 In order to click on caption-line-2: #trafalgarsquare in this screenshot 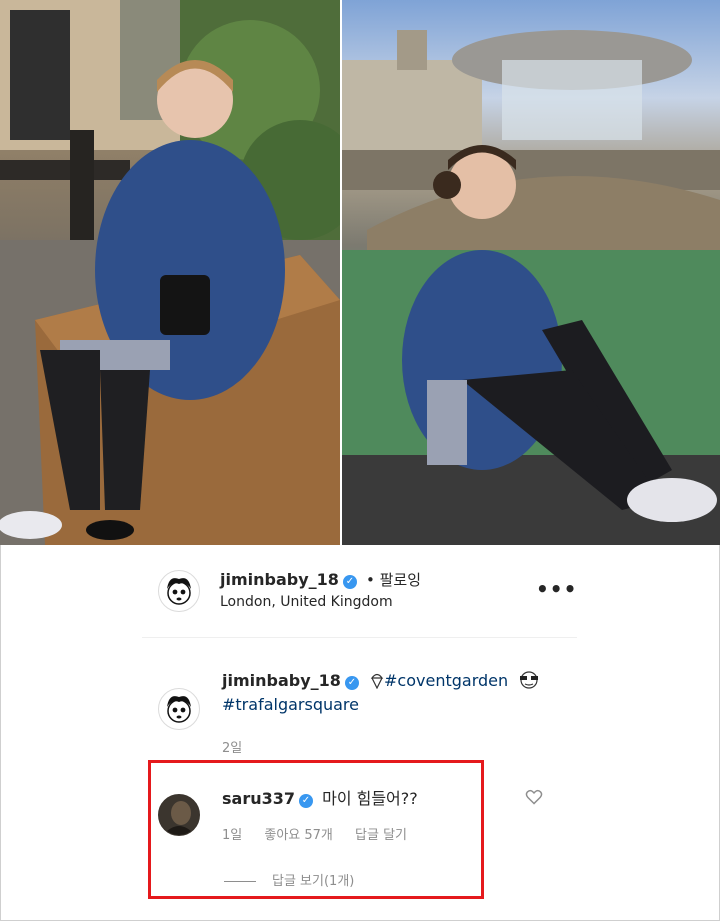, I will do `click(290, 704)`.